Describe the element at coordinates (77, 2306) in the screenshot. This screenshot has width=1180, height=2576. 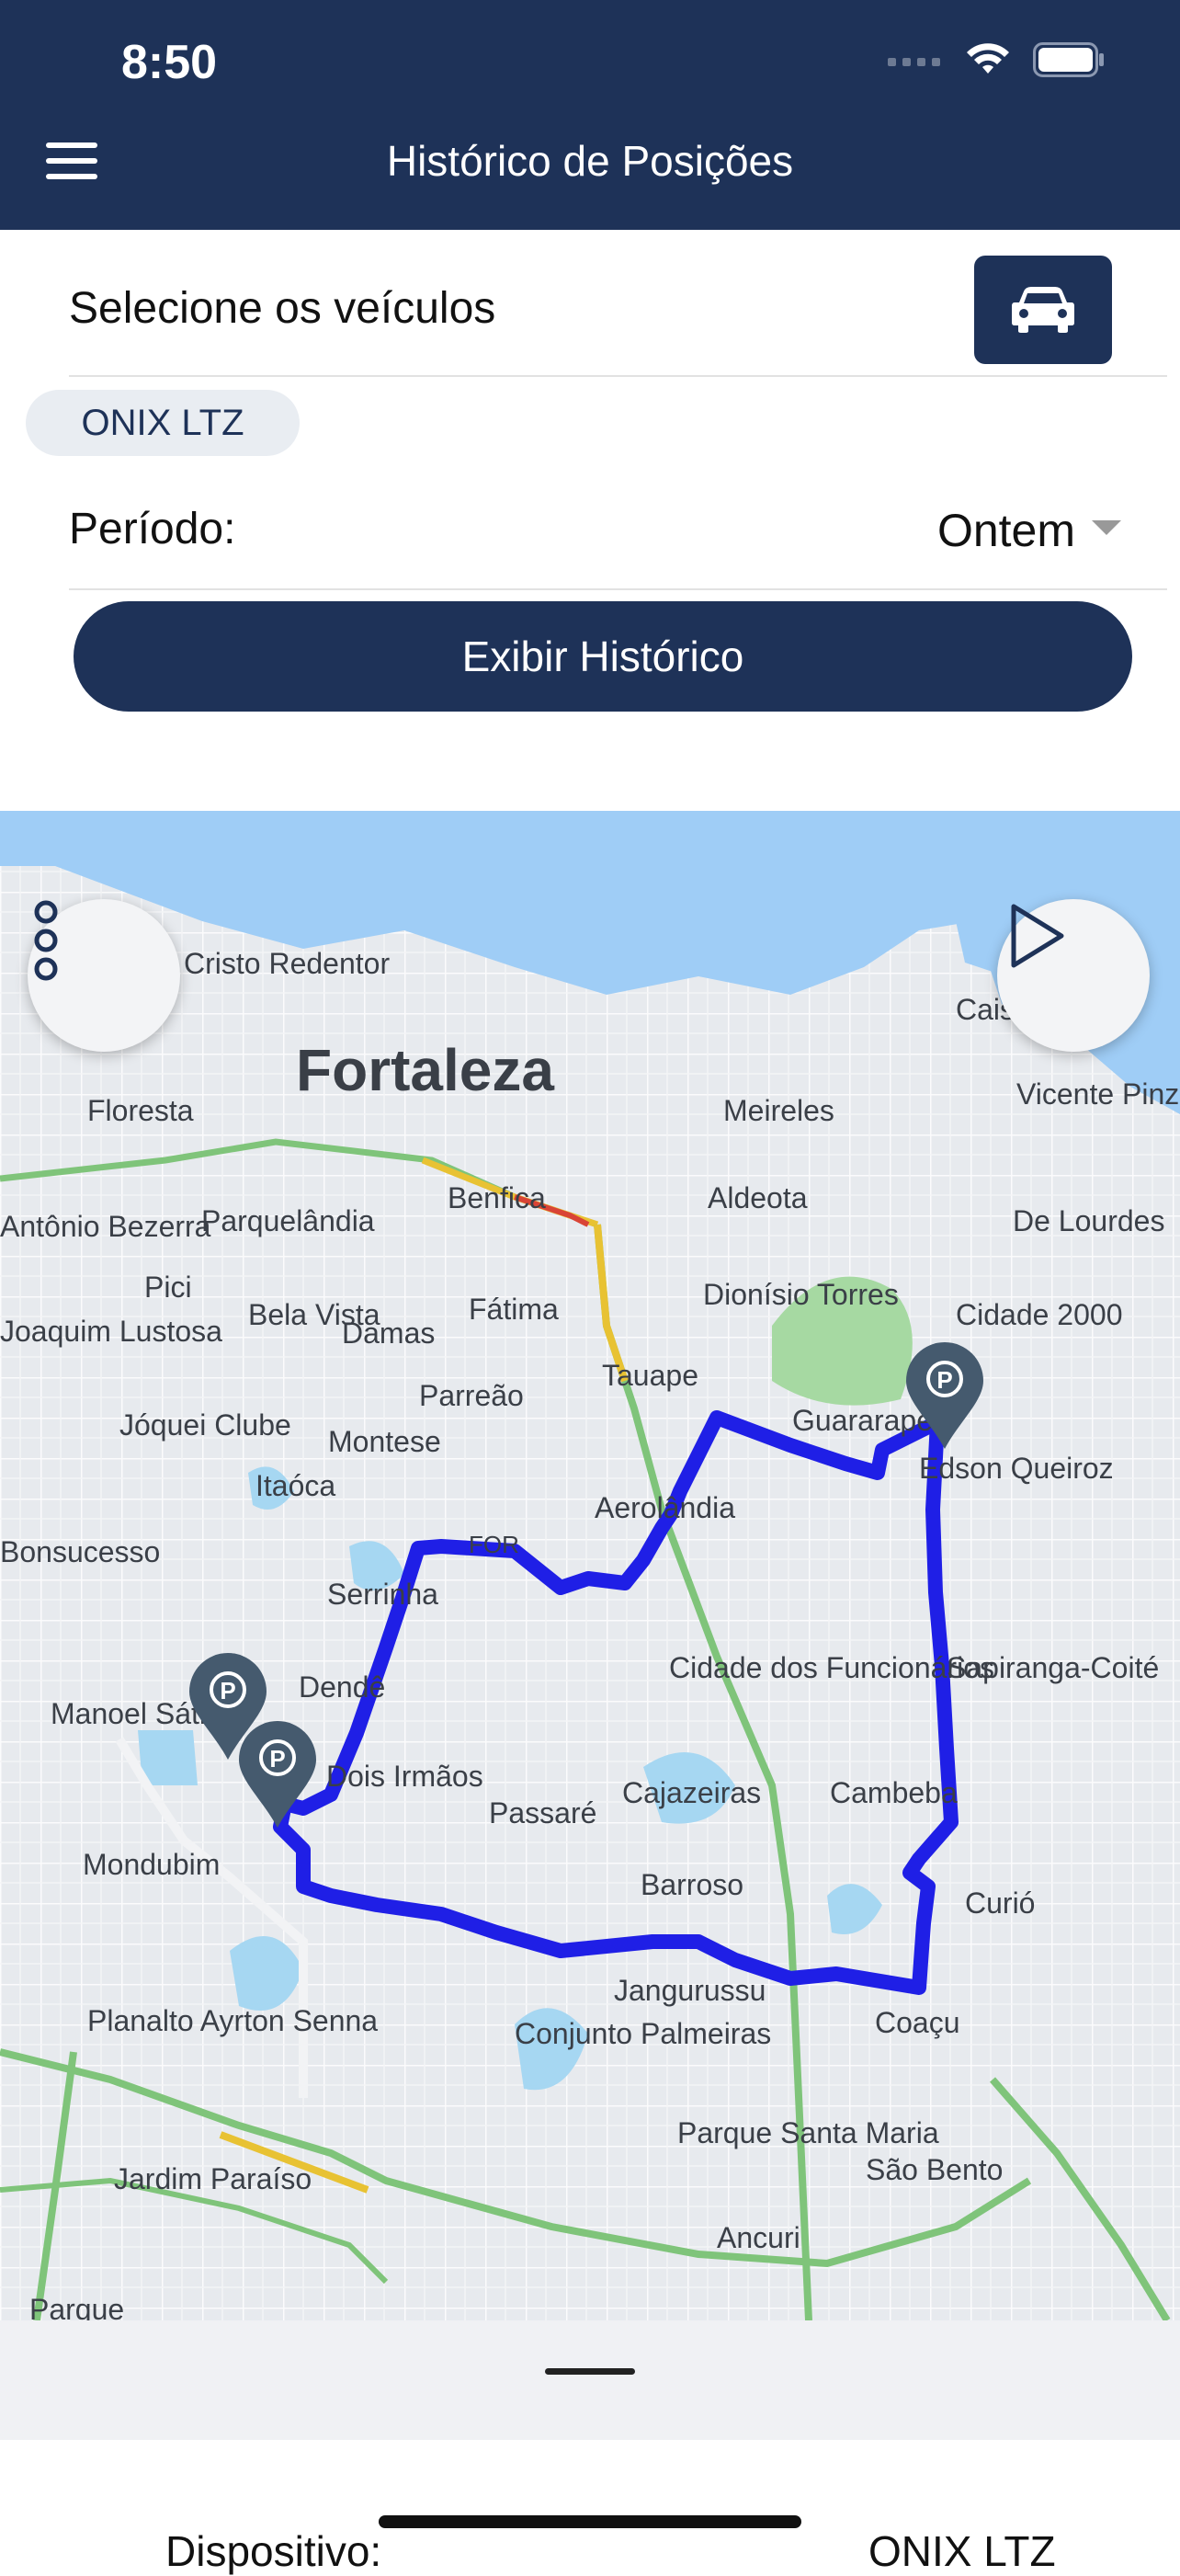
I see `map-label: Parque` at that location.